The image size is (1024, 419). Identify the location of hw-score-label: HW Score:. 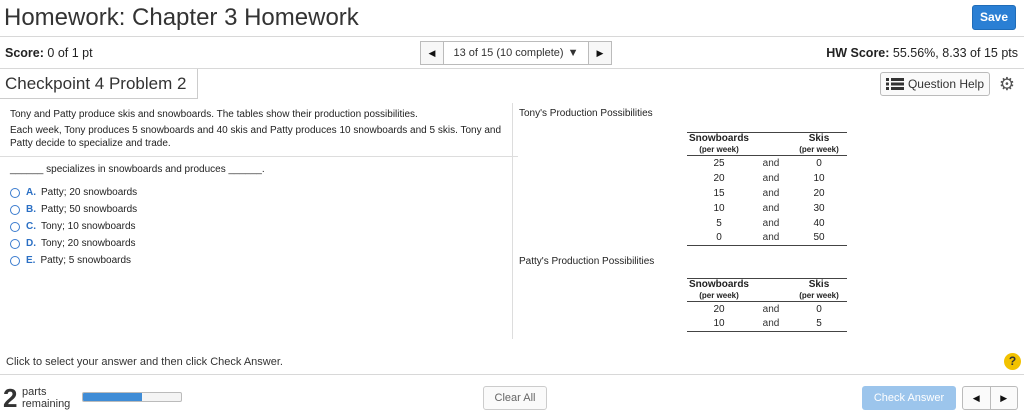
(858, 53).